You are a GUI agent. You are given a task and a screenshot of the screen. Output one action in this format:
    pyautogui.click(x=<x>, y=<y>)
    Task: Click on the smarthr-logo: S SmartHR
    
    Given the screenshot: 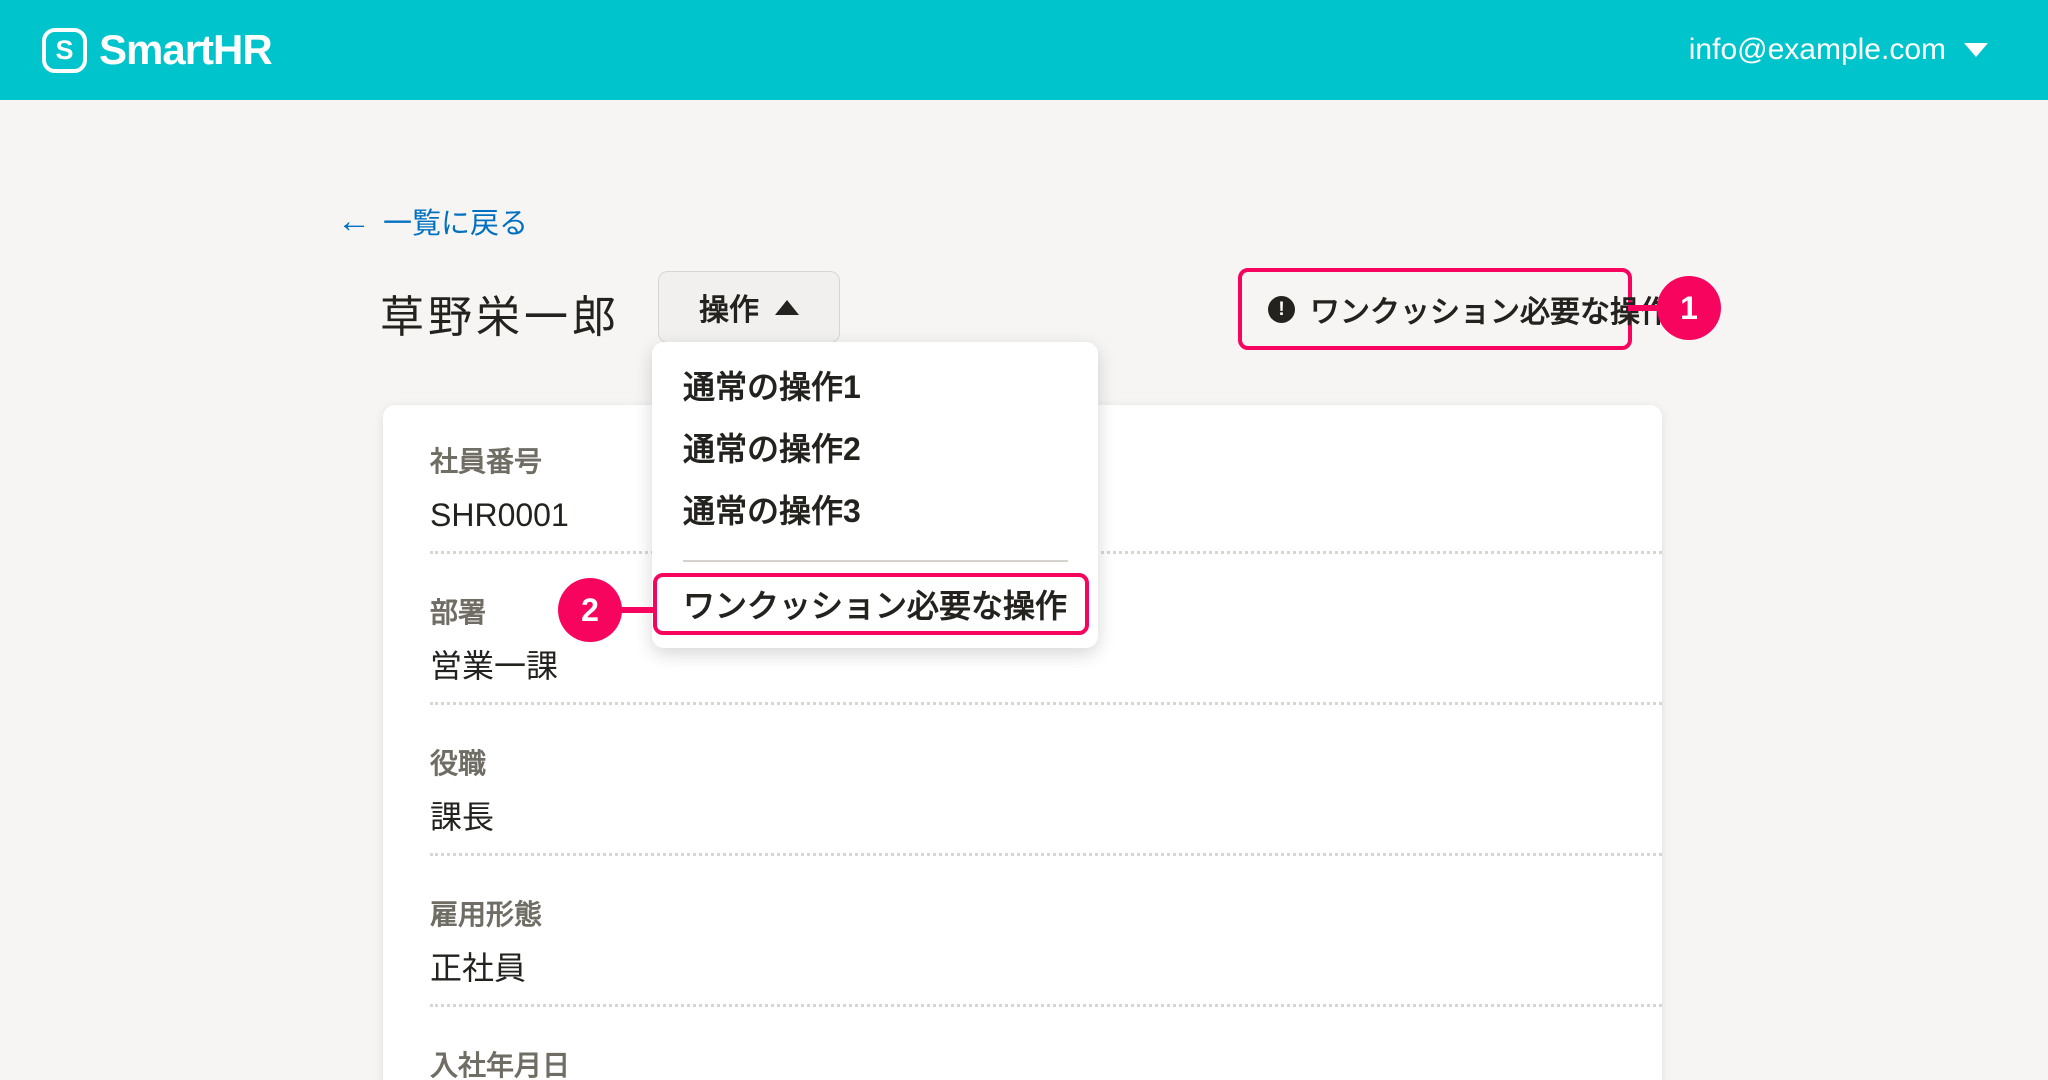 What is the action you would take?
    pyautogui.click(x=157, y=50)
    